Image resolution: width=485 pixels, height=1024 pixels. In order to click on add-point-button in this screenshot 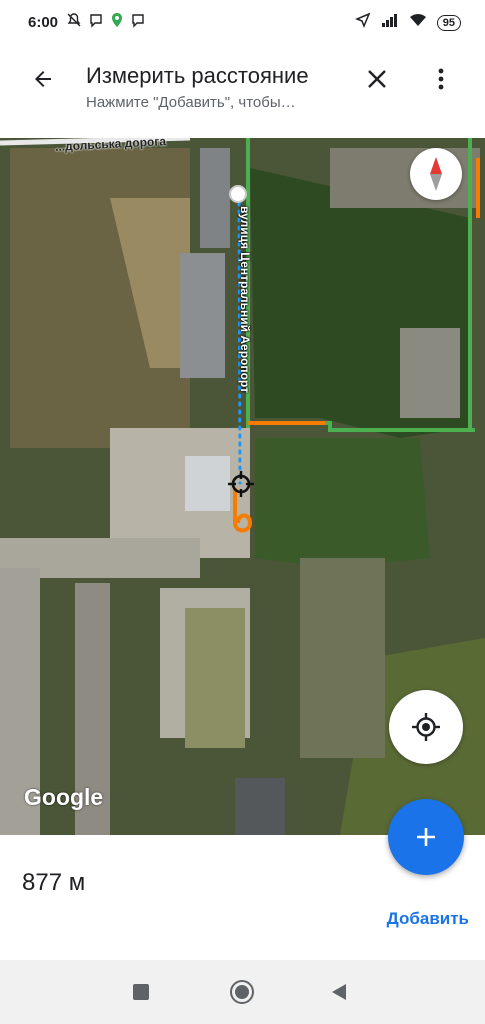, I will do `click(426, 837)`.